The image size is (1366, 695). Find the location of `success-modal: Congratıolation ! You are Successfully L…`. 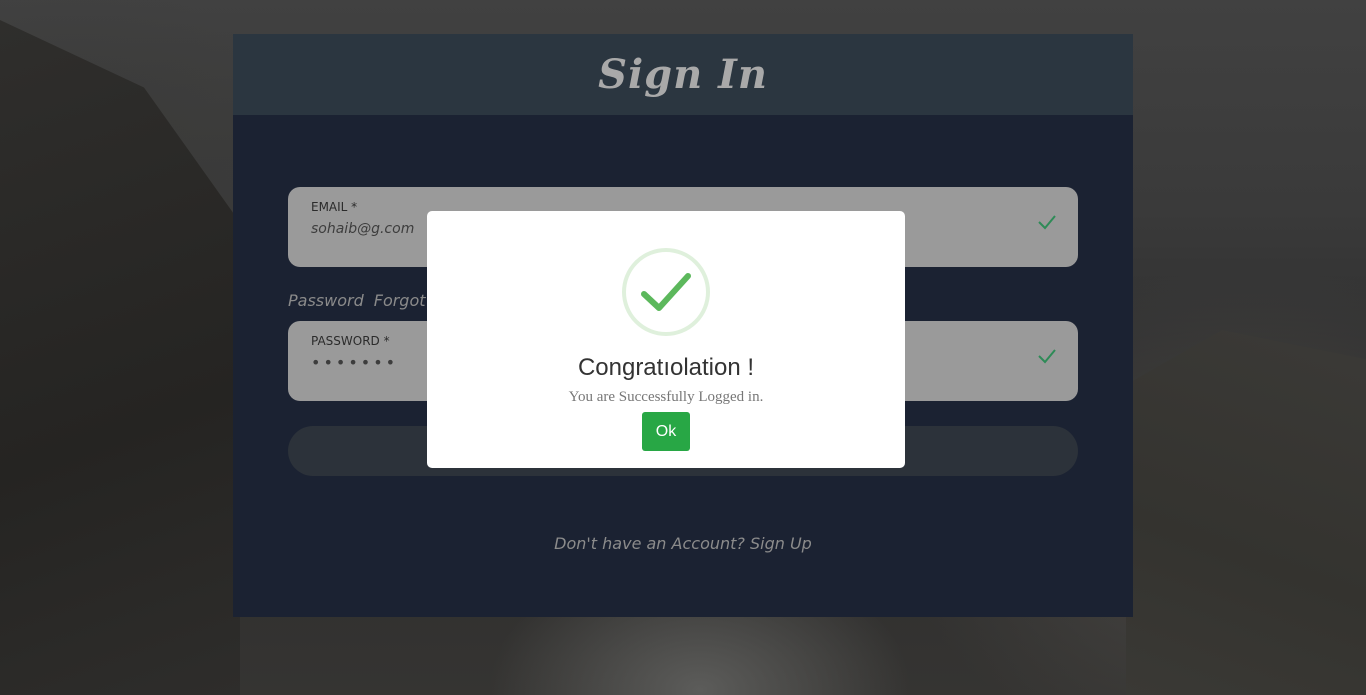

success-modal: Congratıolation ! You are Successfully L… is located at coordinates (666, 339).